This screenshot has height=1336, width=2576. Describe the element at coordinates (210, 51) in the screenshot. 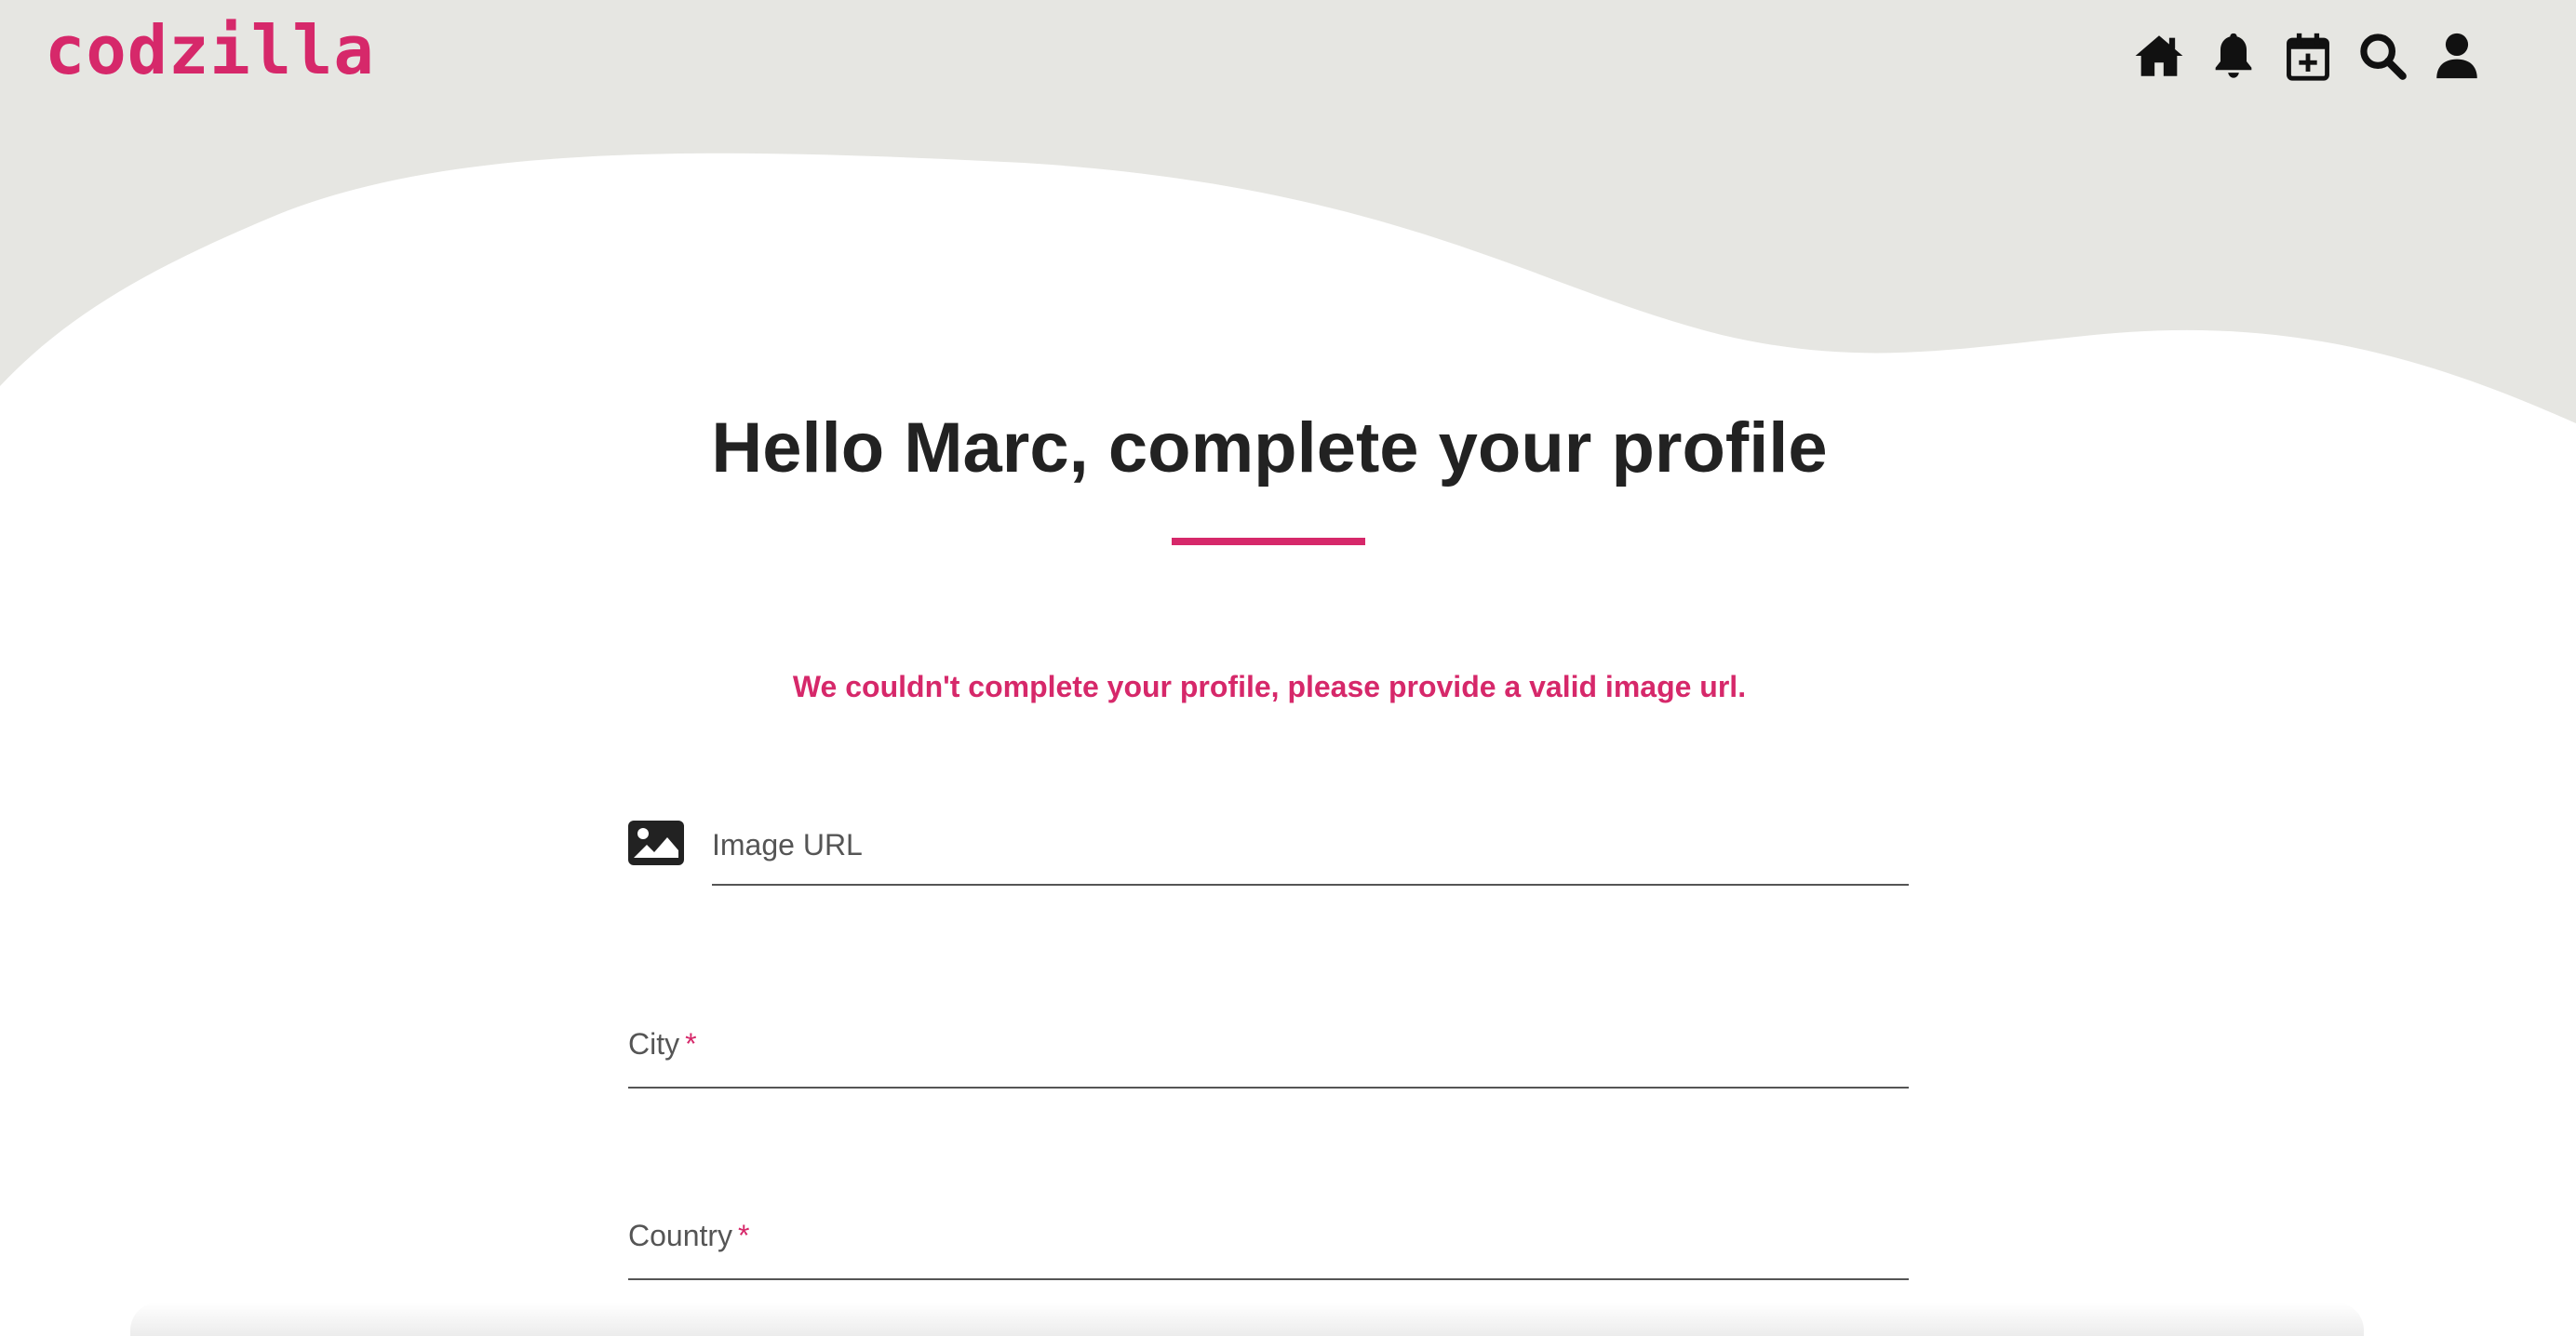

I see `logo: codzilla` at that location.